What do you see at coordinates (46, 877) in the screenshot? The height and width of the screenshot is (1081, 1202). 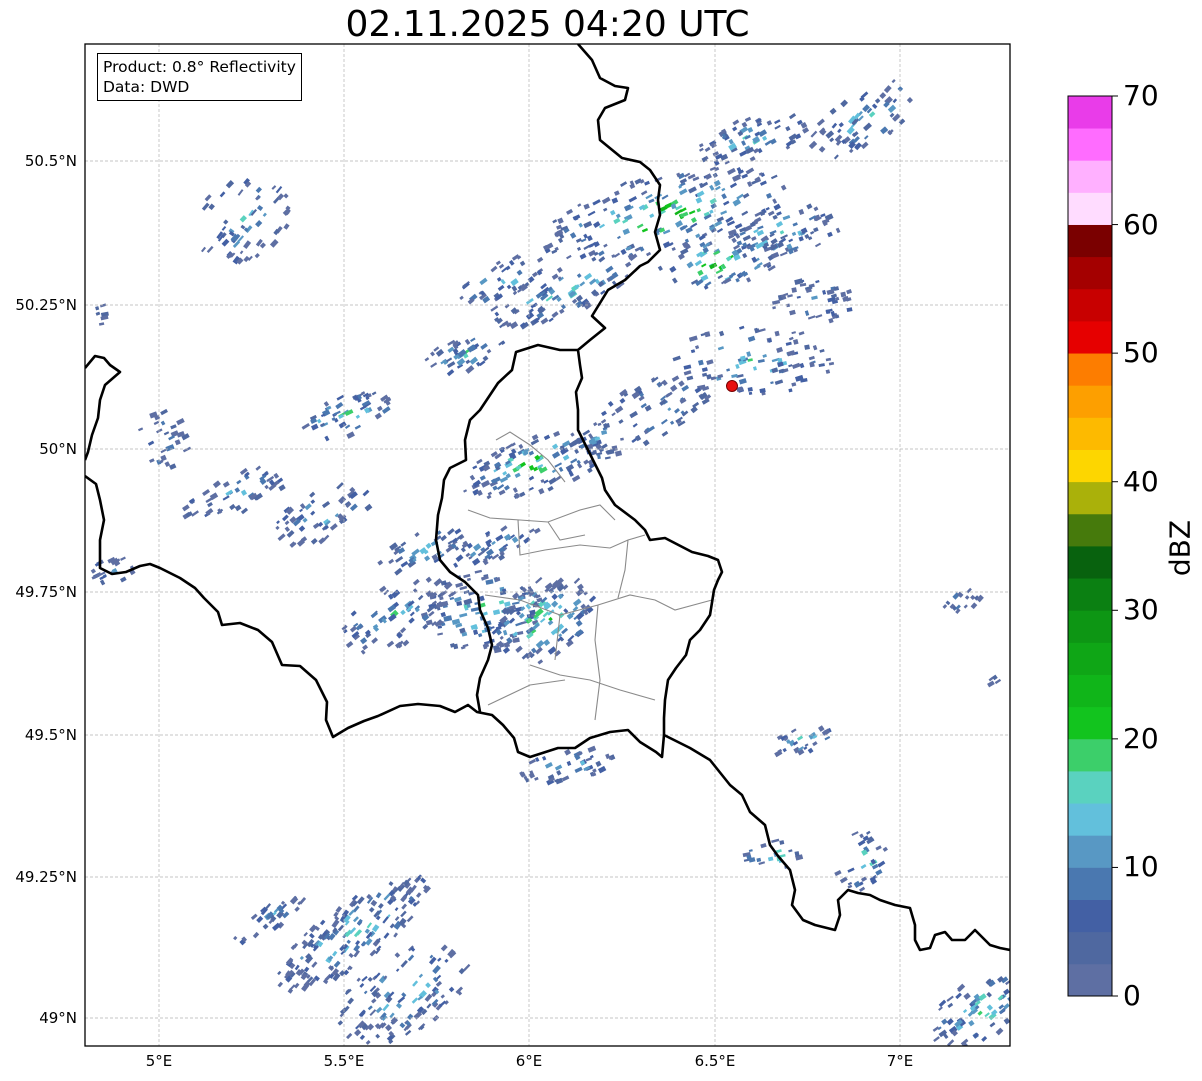 I see `latitude-label: 49.25°N` at bounding box center [46, 877].